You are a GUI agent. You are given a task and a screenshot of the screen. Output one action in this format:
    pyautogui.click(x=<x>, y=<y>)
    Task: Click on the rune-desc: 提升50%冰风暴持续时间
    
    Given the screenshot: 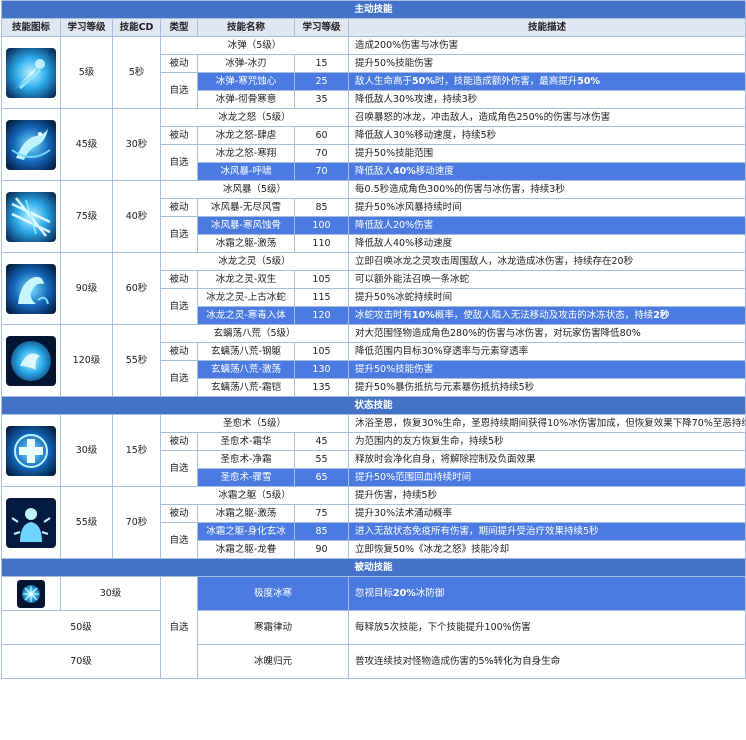 What is the action you would take?
    pyautogui.click(x=546, y=207)
    